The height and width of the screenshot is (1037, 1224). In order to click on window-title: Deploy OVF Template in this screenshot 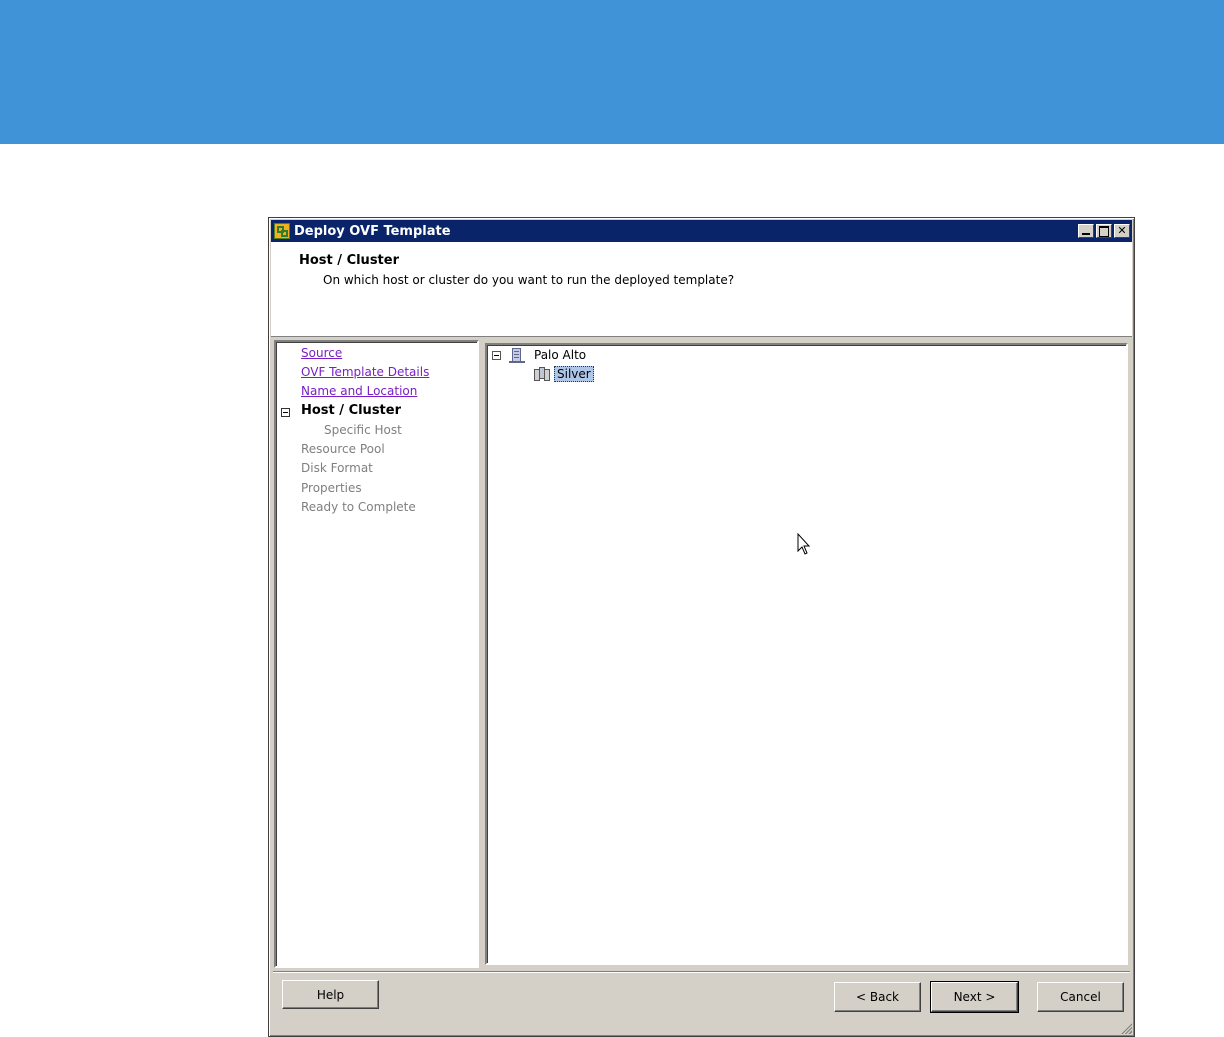, I will do `click(372, 231)`.